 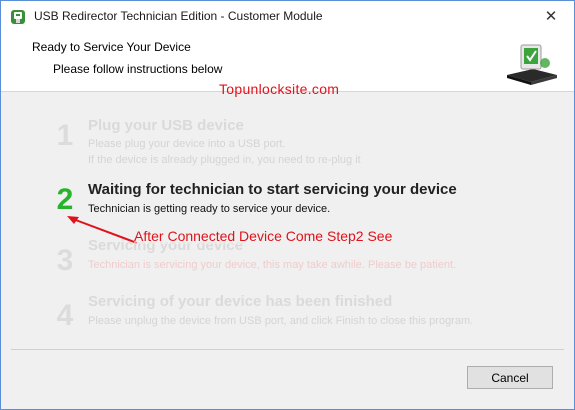 I want to click on app-icon, so click(x=18, y=17).